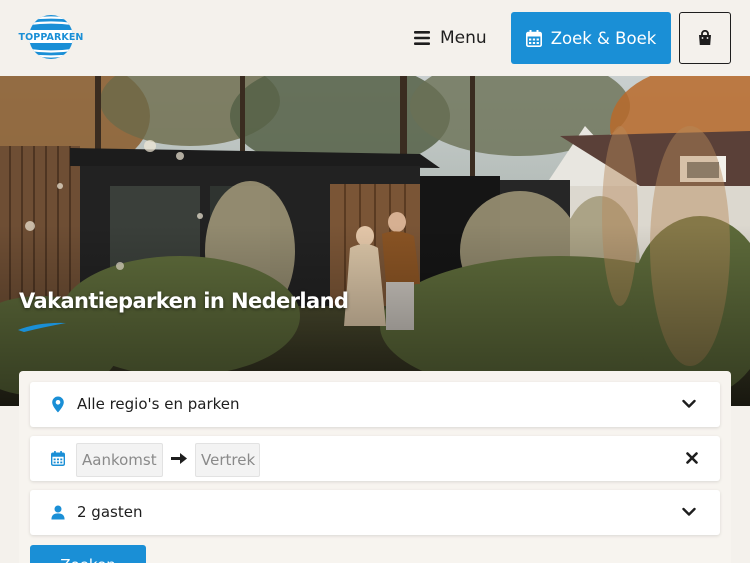 Image resolution: width=750 pixels, height=563 pixels. What do you see at coordinates (58, 404) in the screenshot?
I see `location-pin-icon` at bounding box center [58, 404].